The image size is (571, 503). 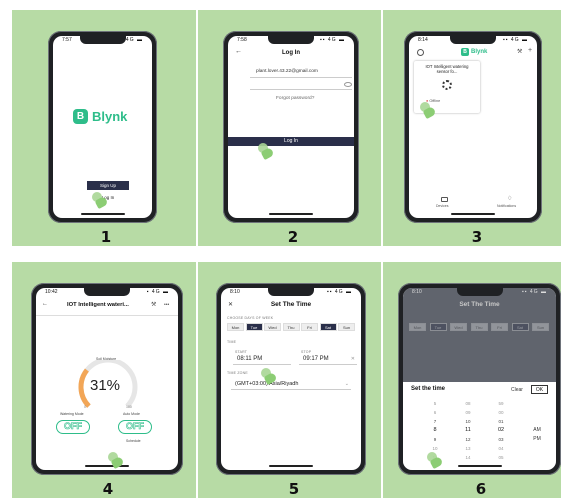 I want to click on start-time-value: 08:11 PM, so click(x=250, y=359).